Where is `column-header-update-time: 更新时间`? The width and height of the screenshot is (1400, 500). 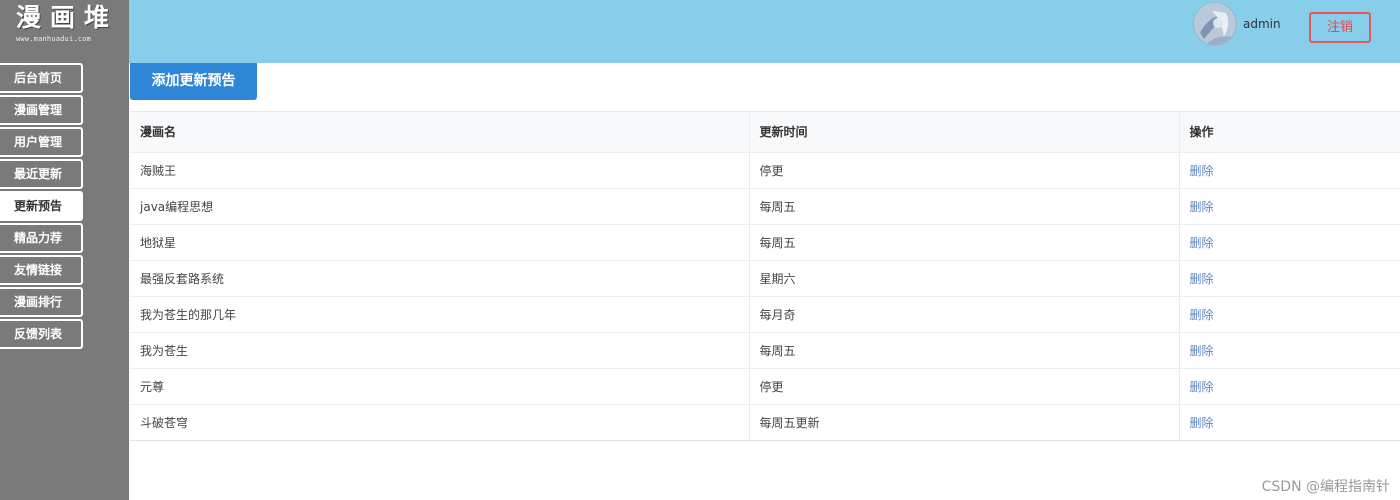 column-header-update-time: 更新时间 is located at coordinates (964, 132).